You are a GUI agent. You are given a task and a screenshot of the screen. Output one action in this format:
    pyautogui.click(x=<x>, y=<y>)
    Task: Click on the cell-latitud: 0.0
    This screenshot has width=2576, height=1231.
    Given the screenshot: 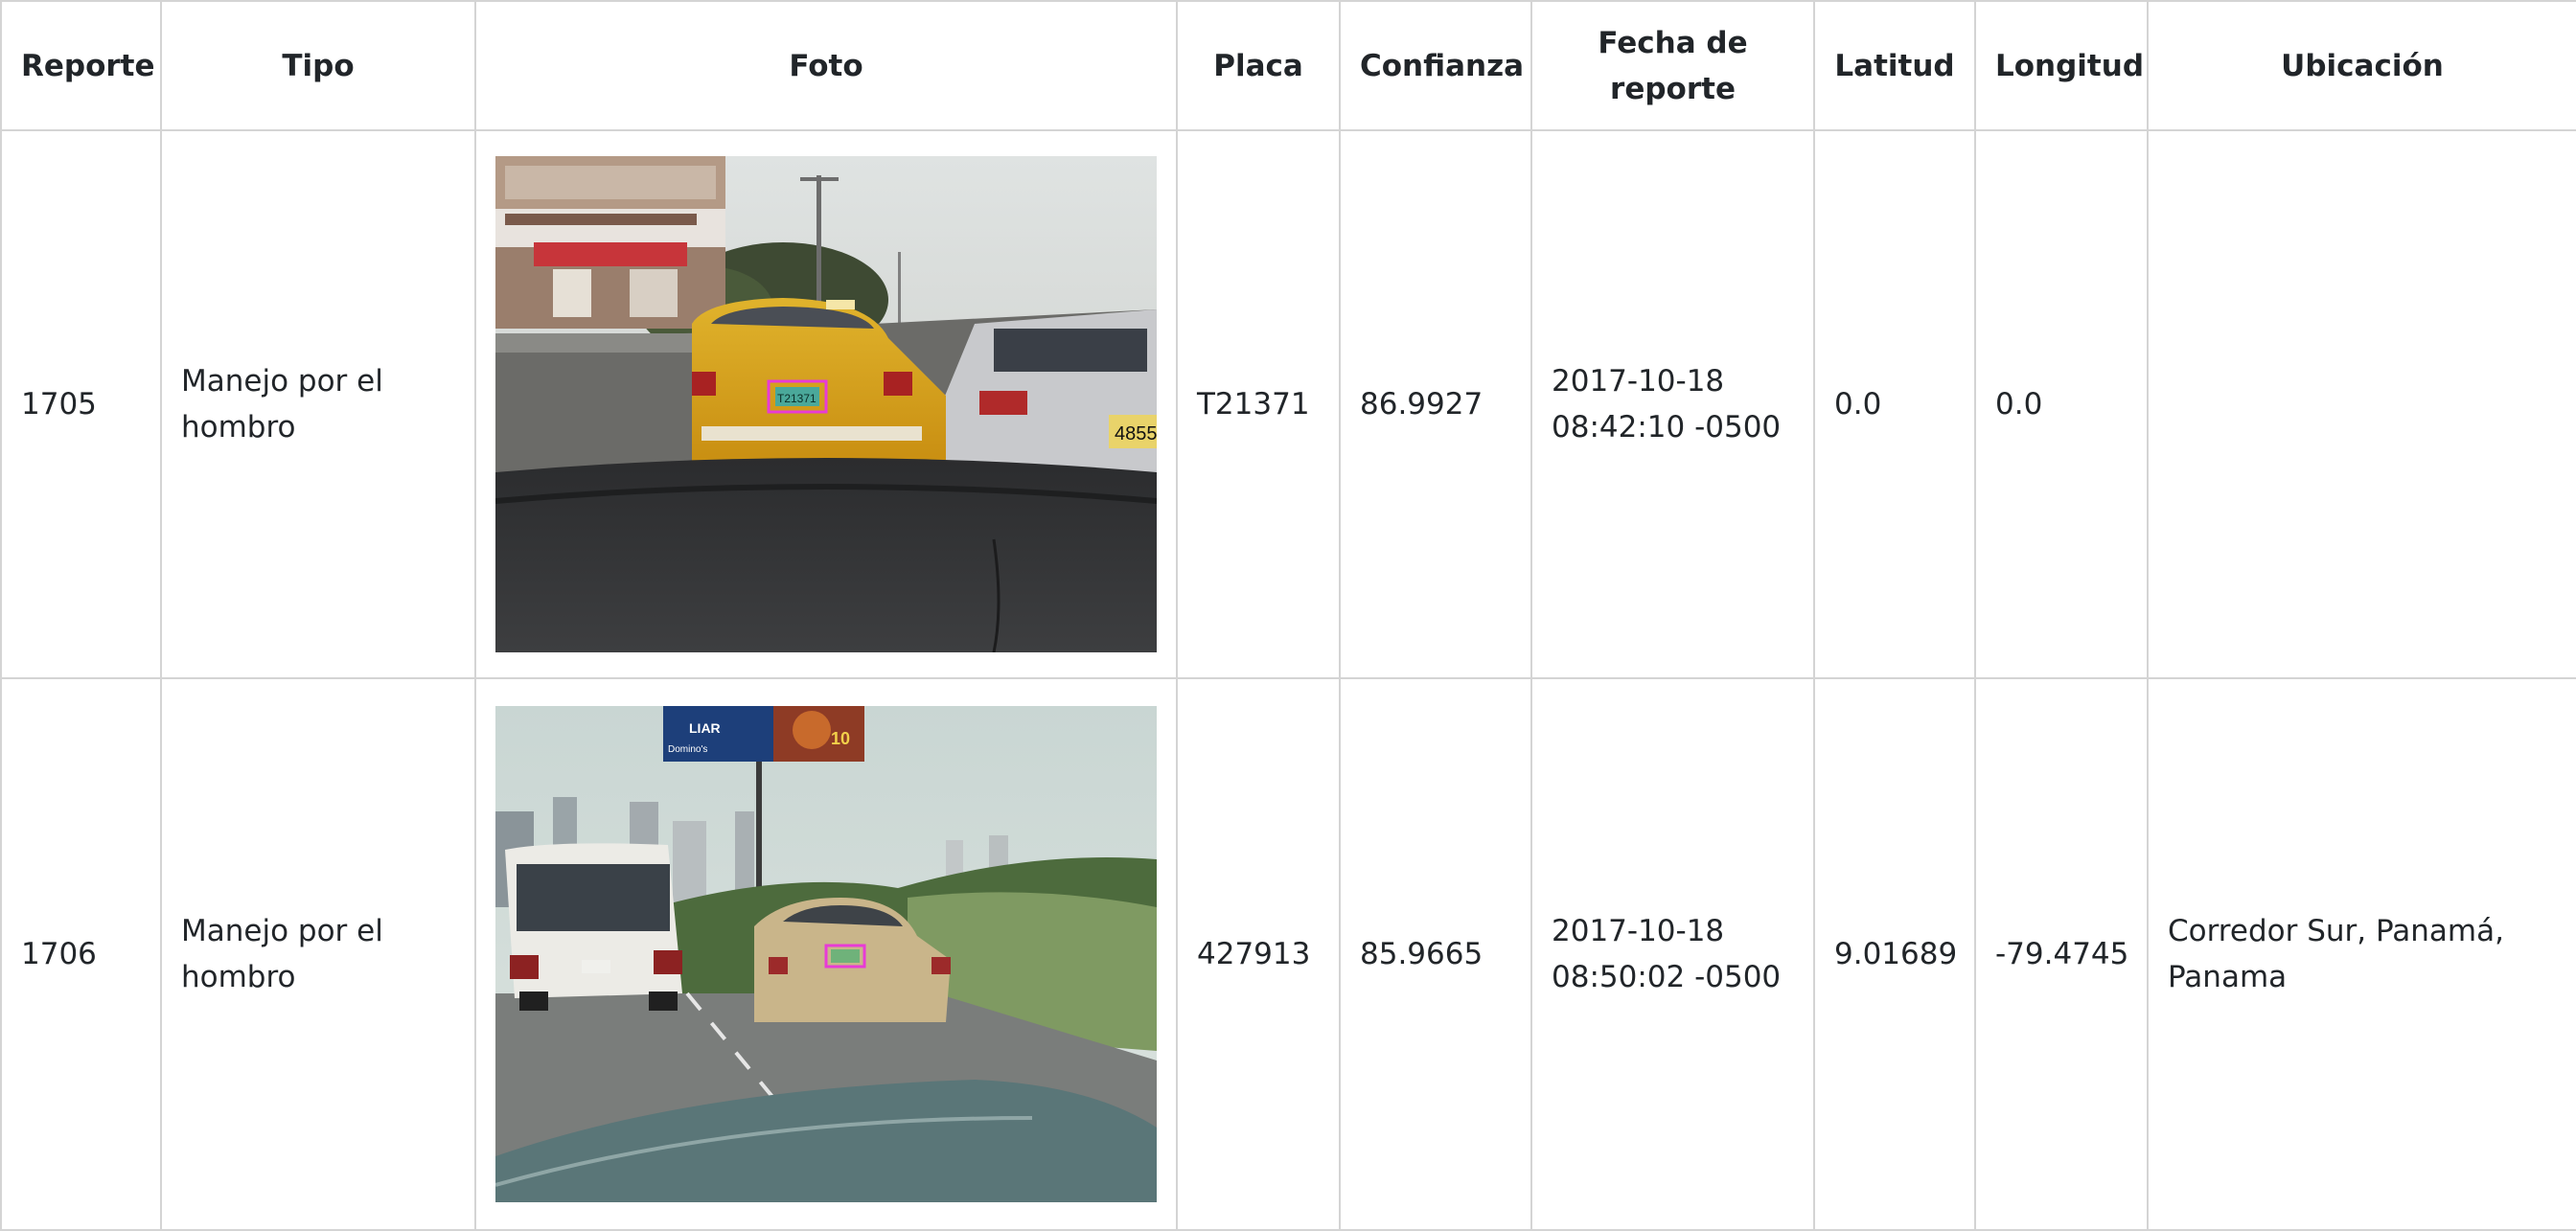 What is the action you would take?
    pyautogui.click(x=1894, y=404)
    